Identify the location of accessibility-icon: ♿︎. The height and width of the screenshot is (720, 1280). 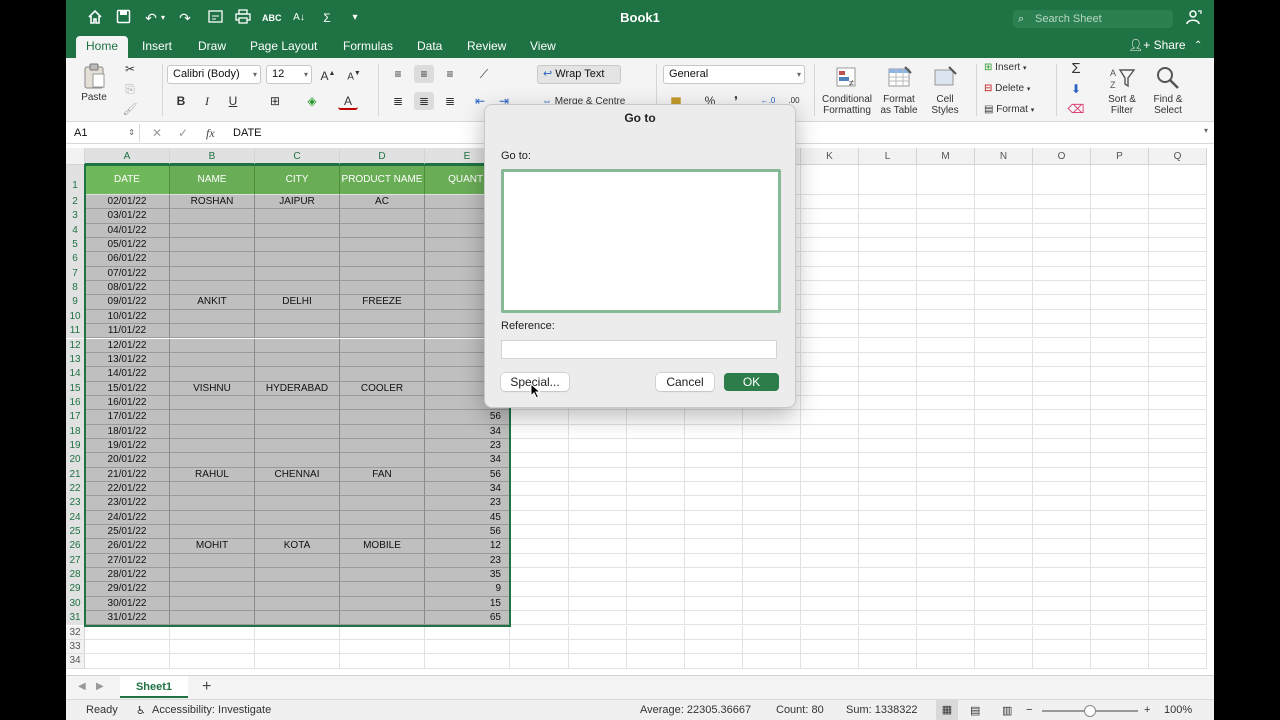
(141, 710).